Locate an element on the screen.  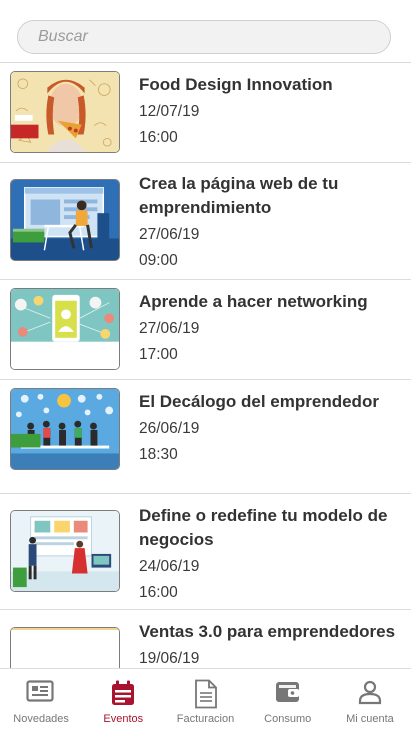
tab-label: Novedades is located at coordinates (41, 719).